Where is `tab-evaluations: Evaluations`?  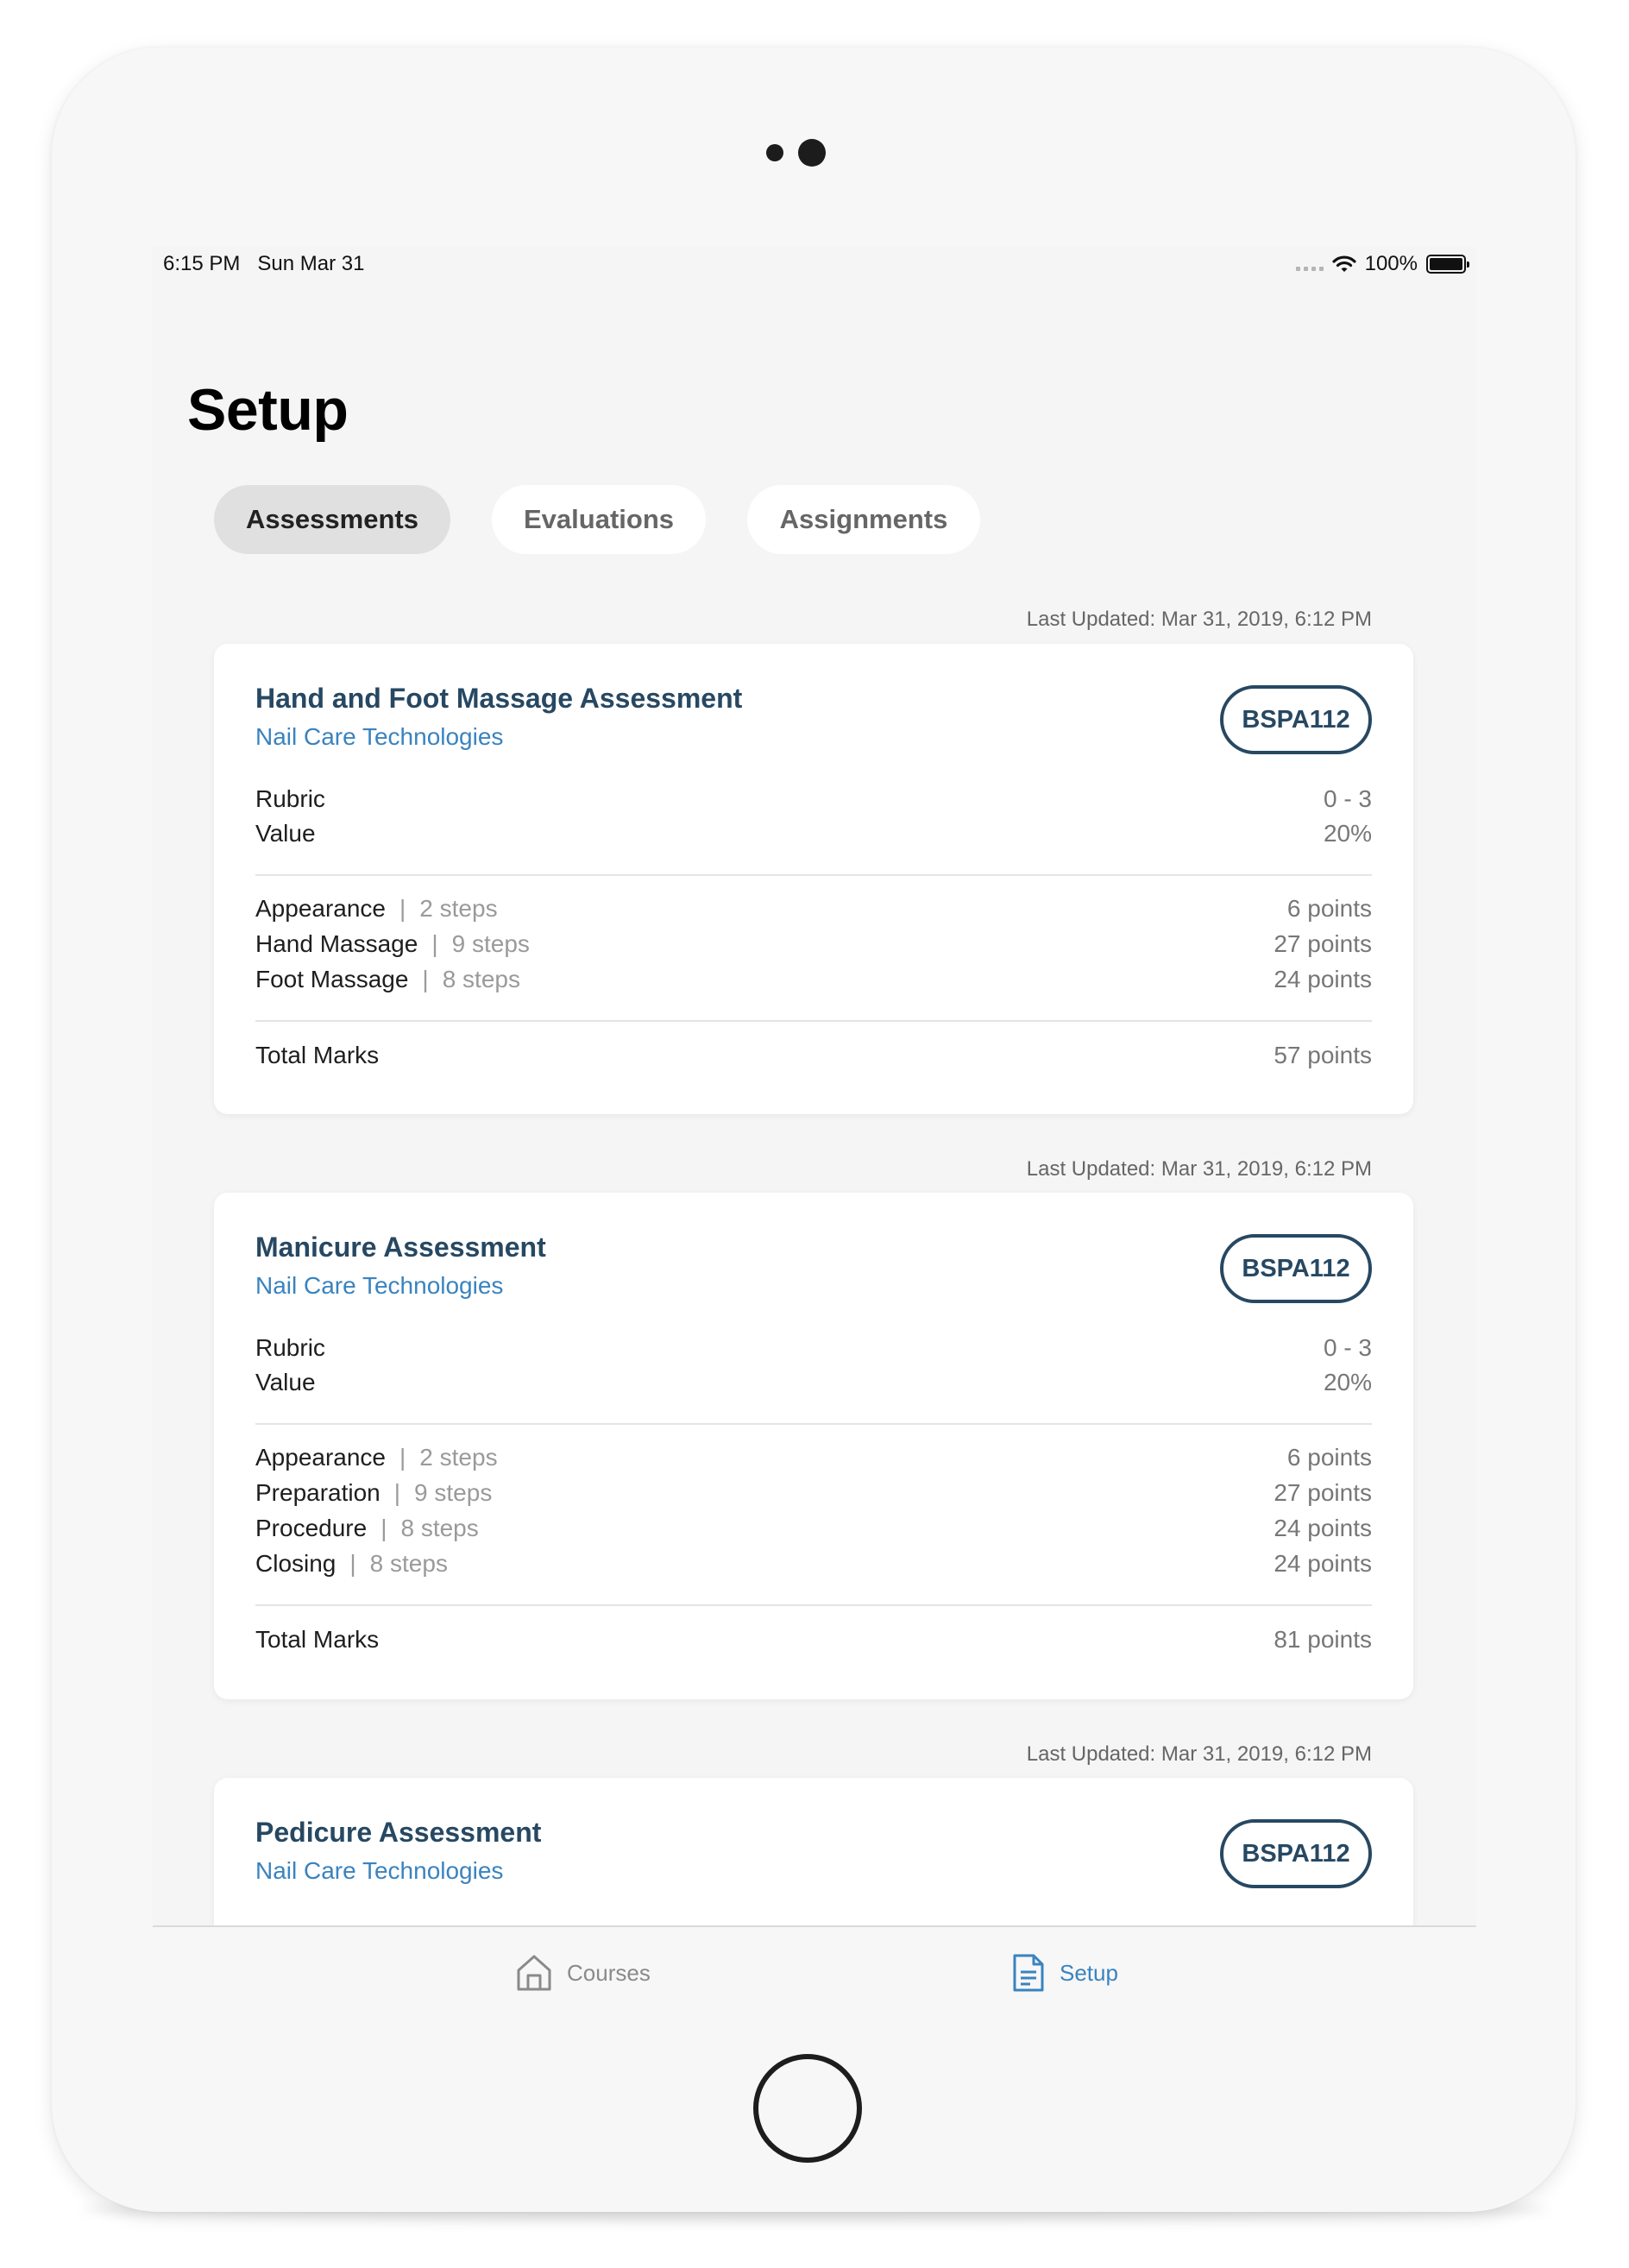
tab-evaluations: Evaluations is located at coordinates (599, 519).